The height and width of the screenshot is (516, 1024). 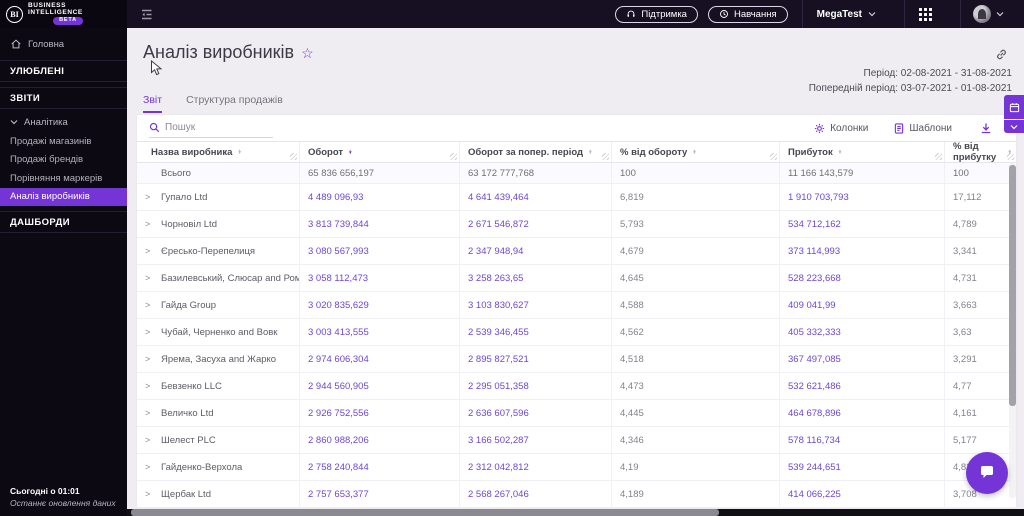 I want to click on profit-value: 405 332,333, so click(x=862, y=332).